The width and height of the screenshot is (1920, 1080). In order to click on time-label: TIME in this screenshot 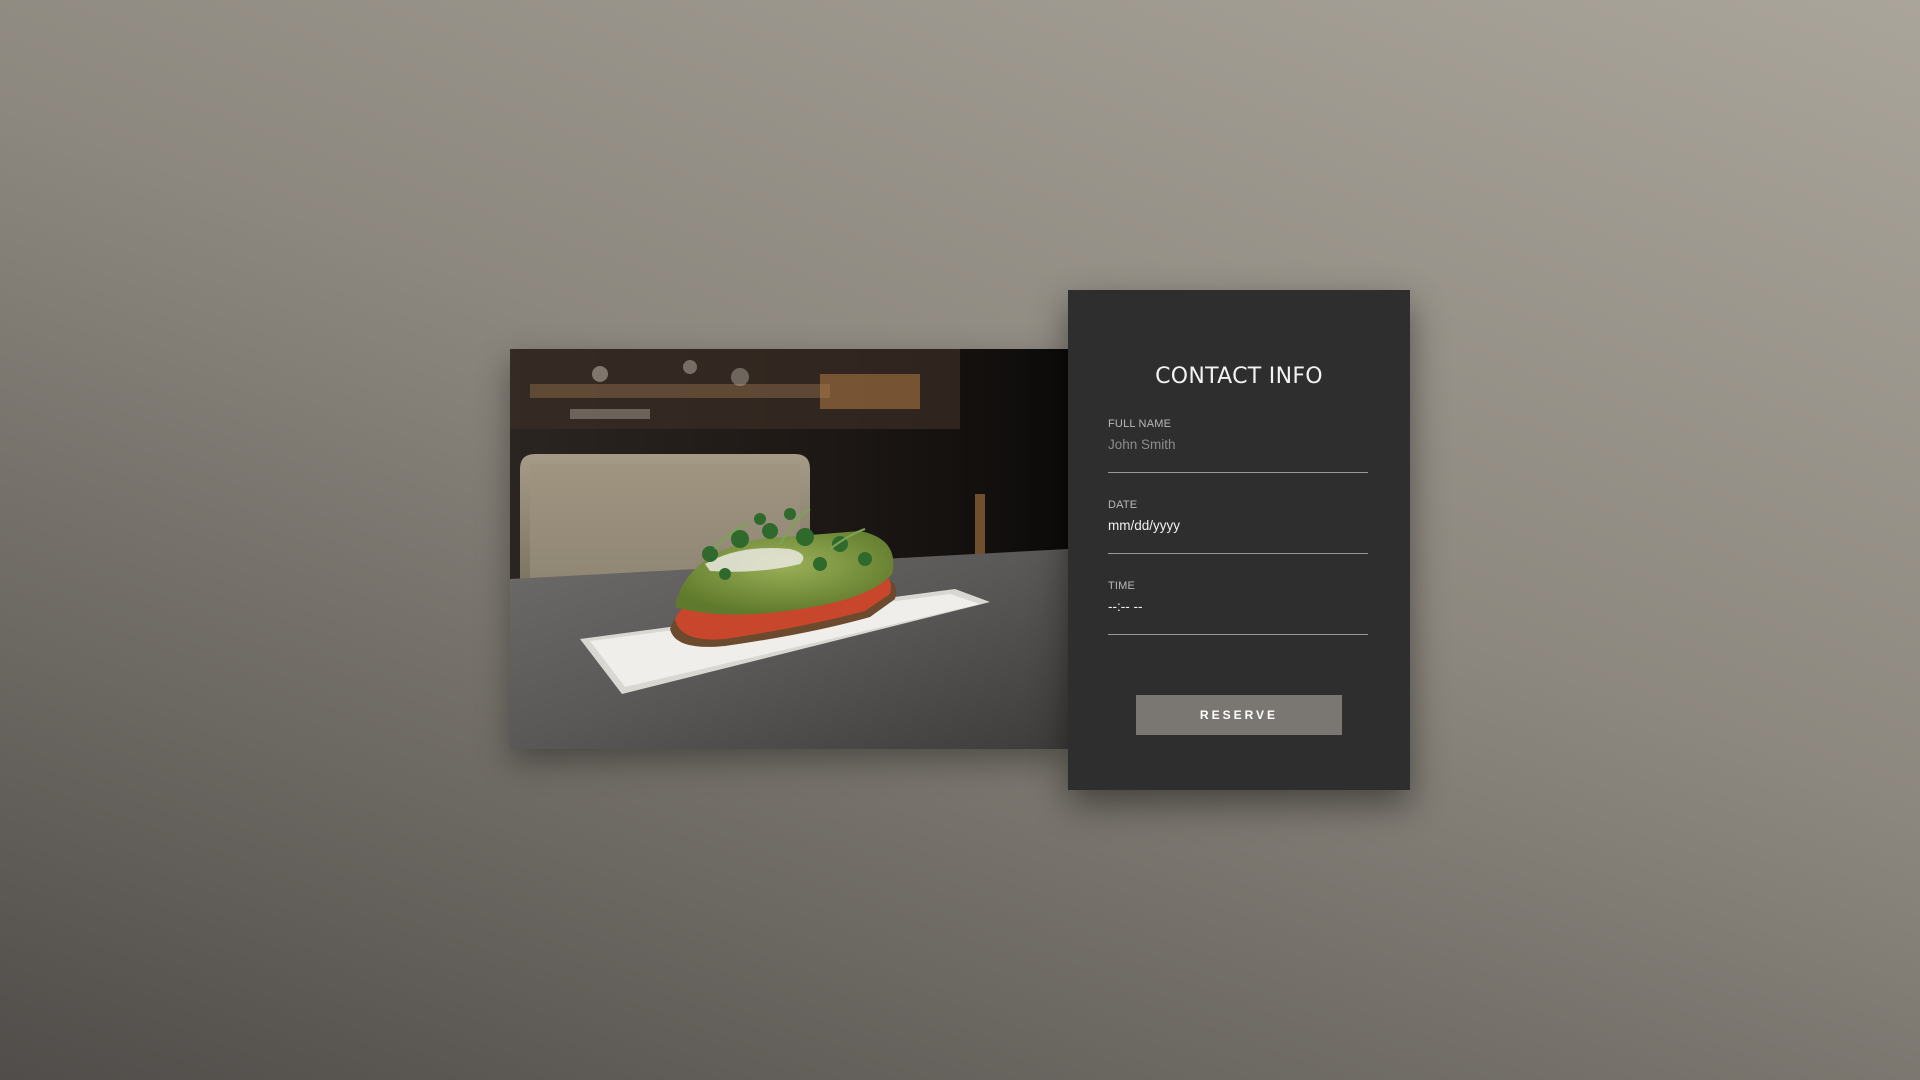, I will do `click(1122, 586)`.